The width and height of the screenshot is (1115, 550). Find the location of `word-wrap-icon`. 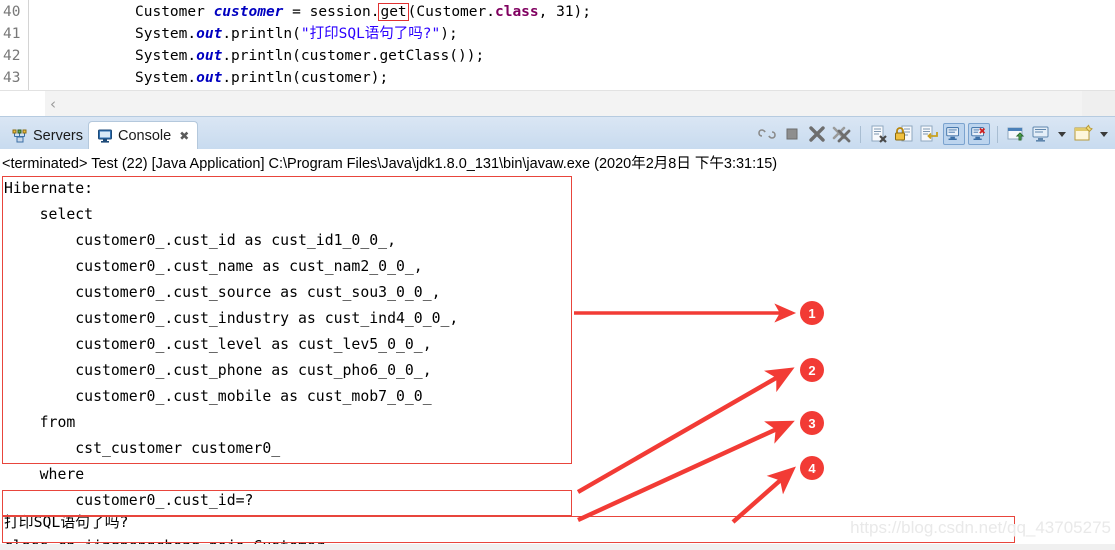

word-wrap-icon is located at coordinates (929, 134).